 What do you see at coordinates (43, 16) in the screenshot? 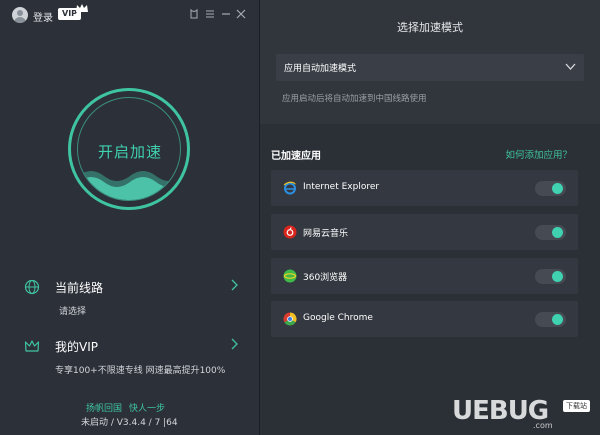
I see `login-link: 登录` at bounding box center [43, 16].